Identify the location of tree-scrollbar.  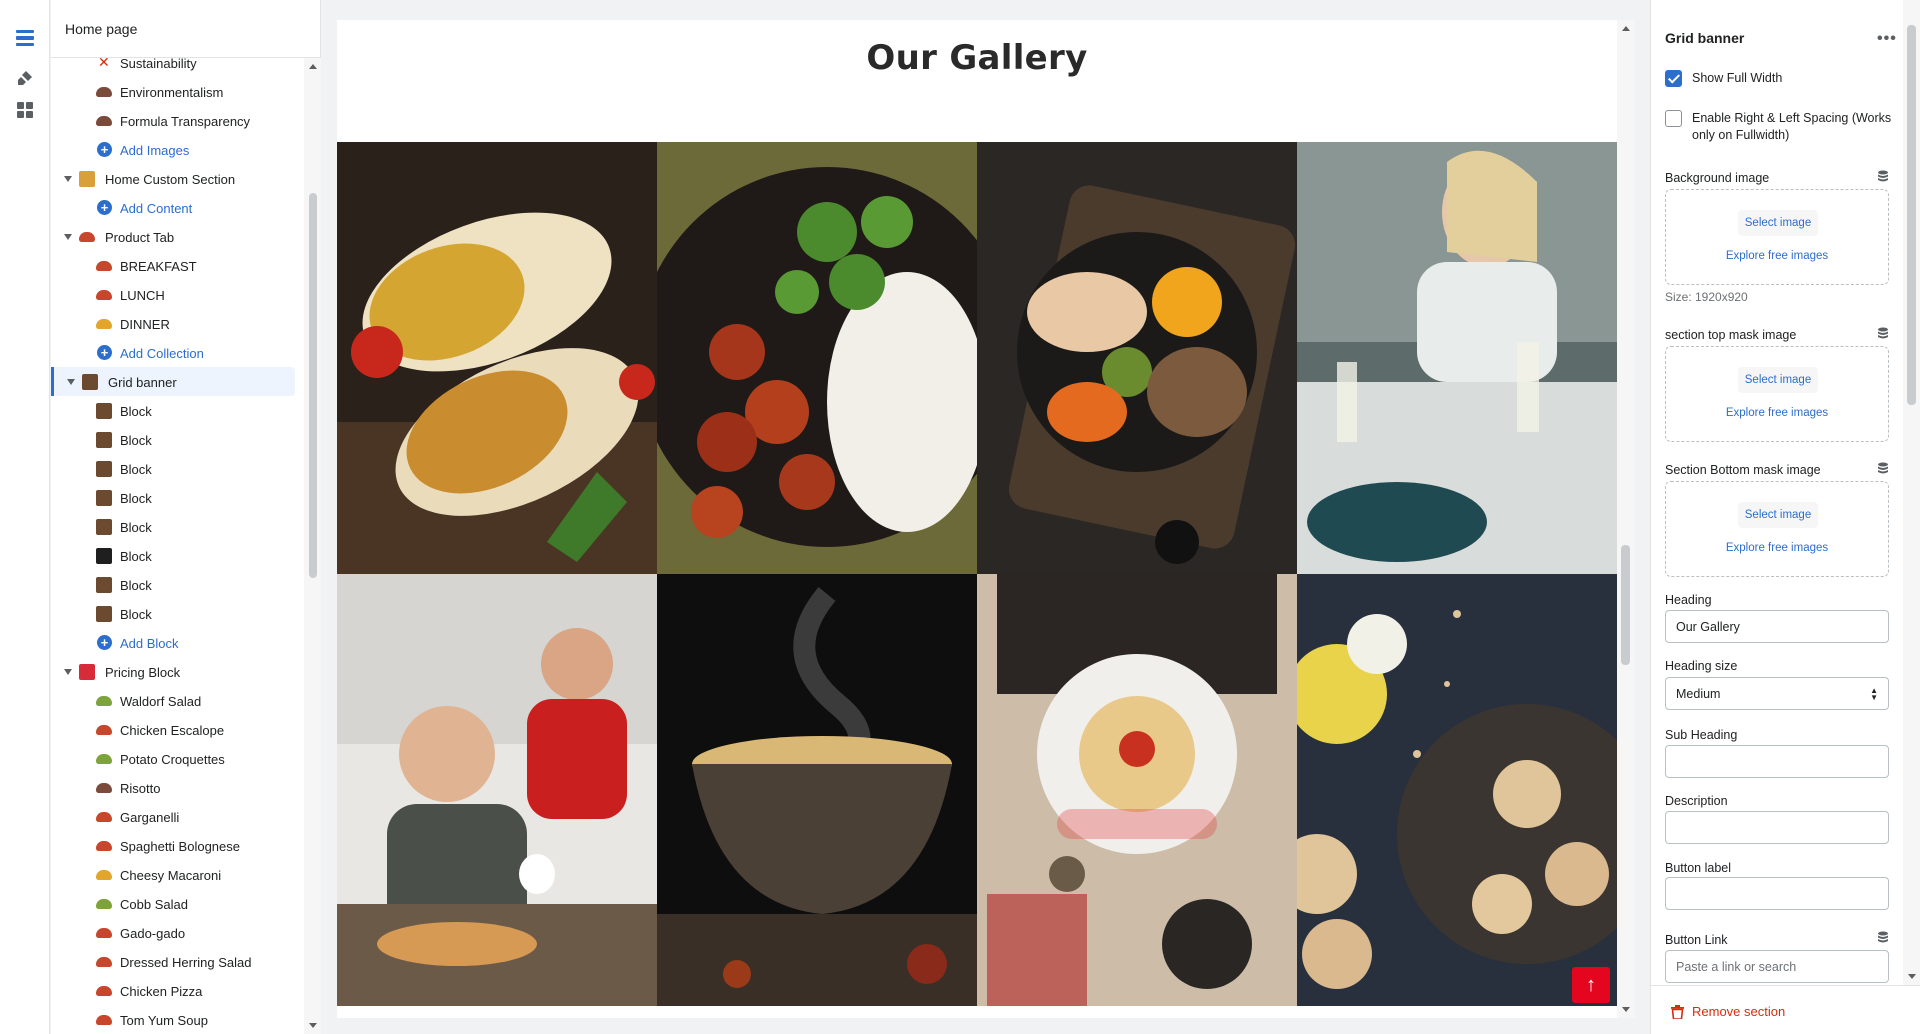
(312, 546).